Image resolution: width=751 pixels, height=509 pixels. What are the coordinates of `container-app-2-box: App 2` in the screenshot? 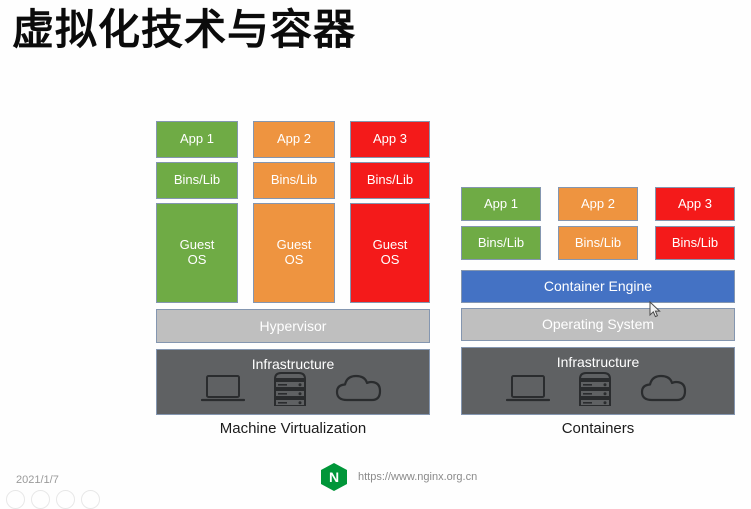 It's located at (598, 204).